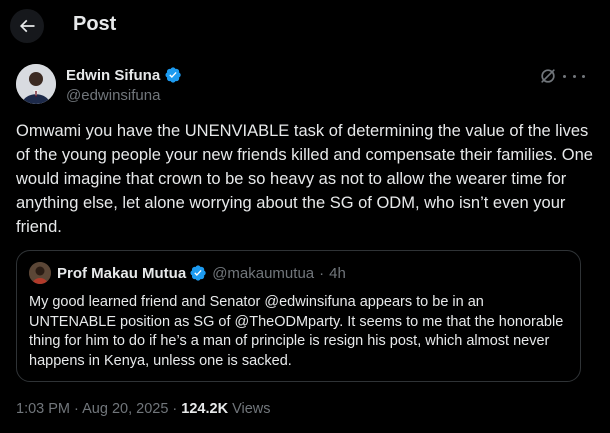 The width and height of the screenshot is (610, 433). What do you see at coordinates (36, 84) in the screenshot?
I see `avatar` at bounding box center [36, 84].